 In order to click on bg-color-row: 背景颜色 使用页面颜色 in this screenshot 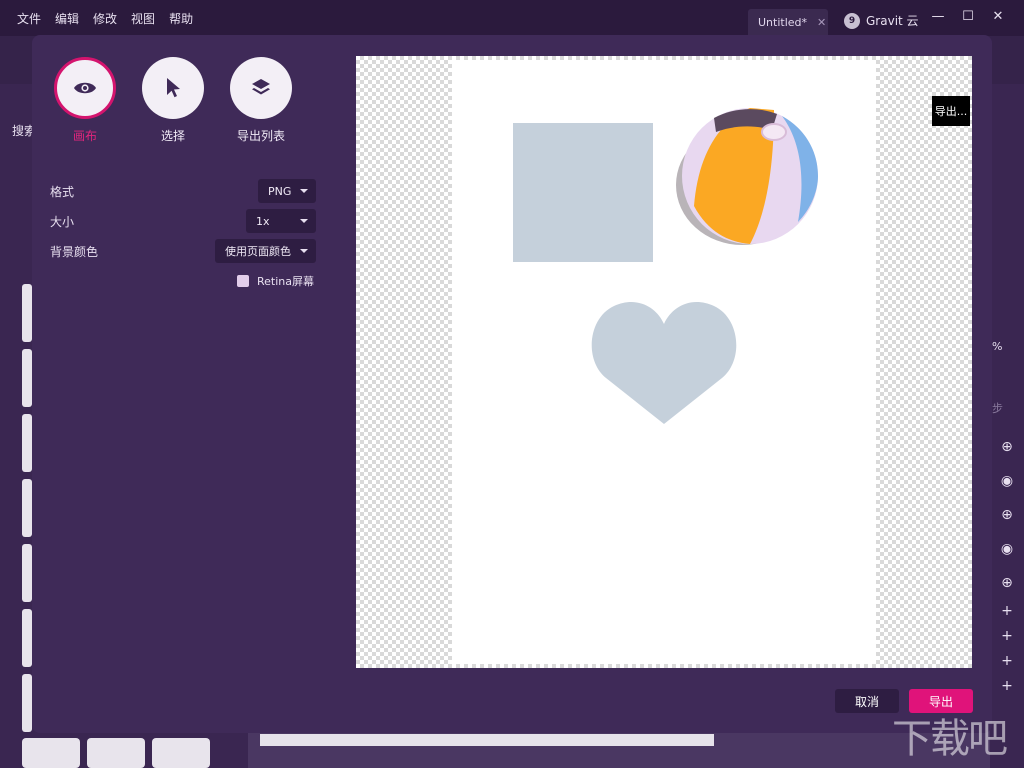, I will do `click(183, 251)`.